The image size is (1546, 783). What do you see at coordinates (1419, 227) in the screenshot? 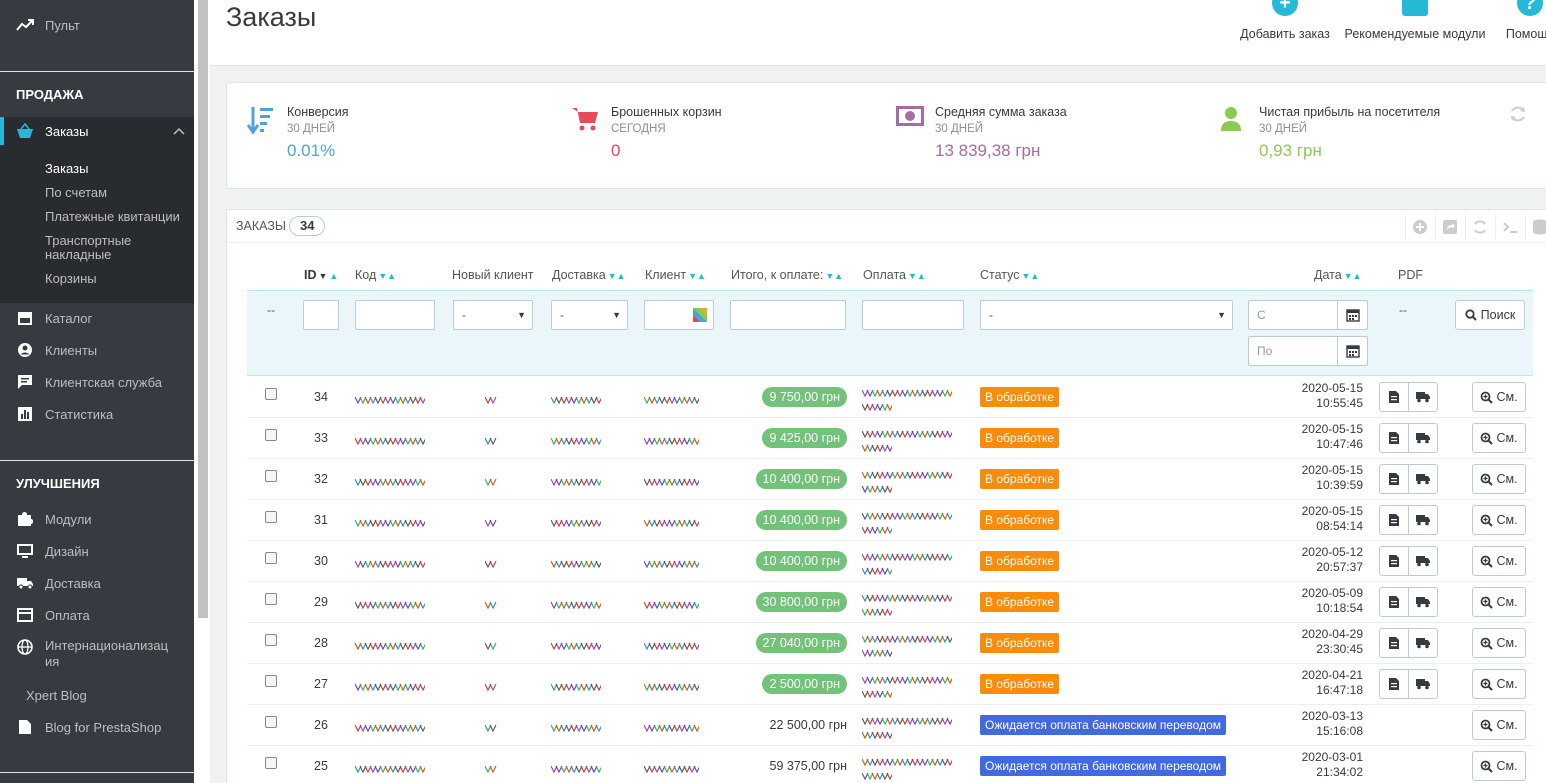
I see `add-icon` at bounding box center [1419, 227].